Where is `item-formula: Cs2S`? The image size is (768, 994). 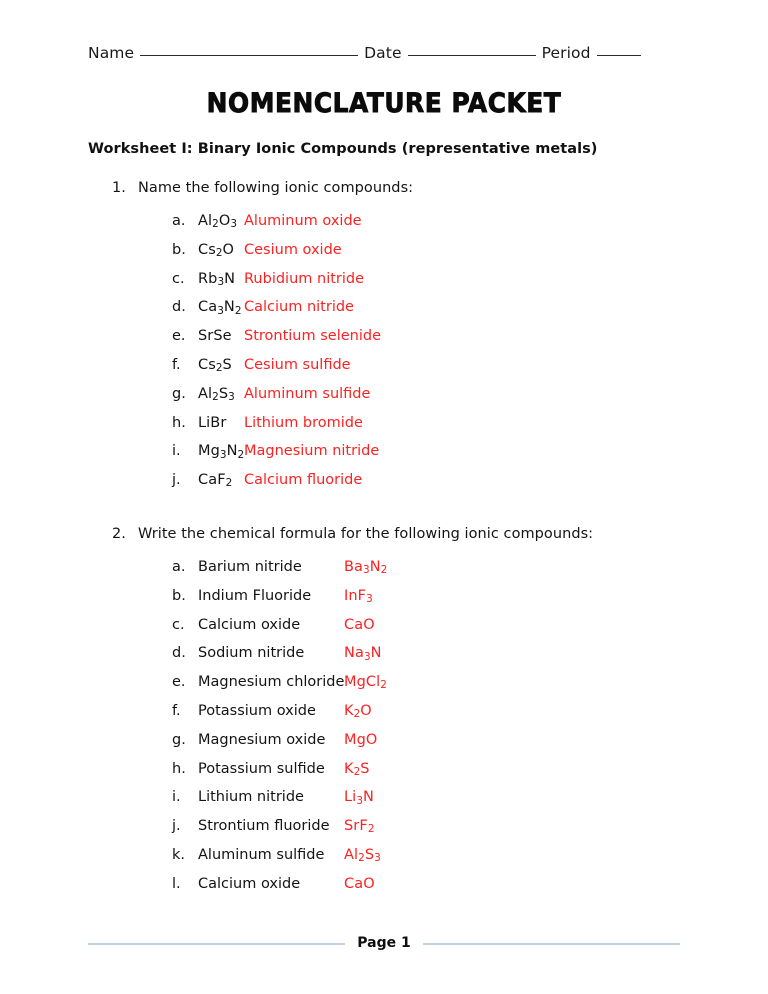 item-formula: Cs2S is located at coordinates (215, 365).